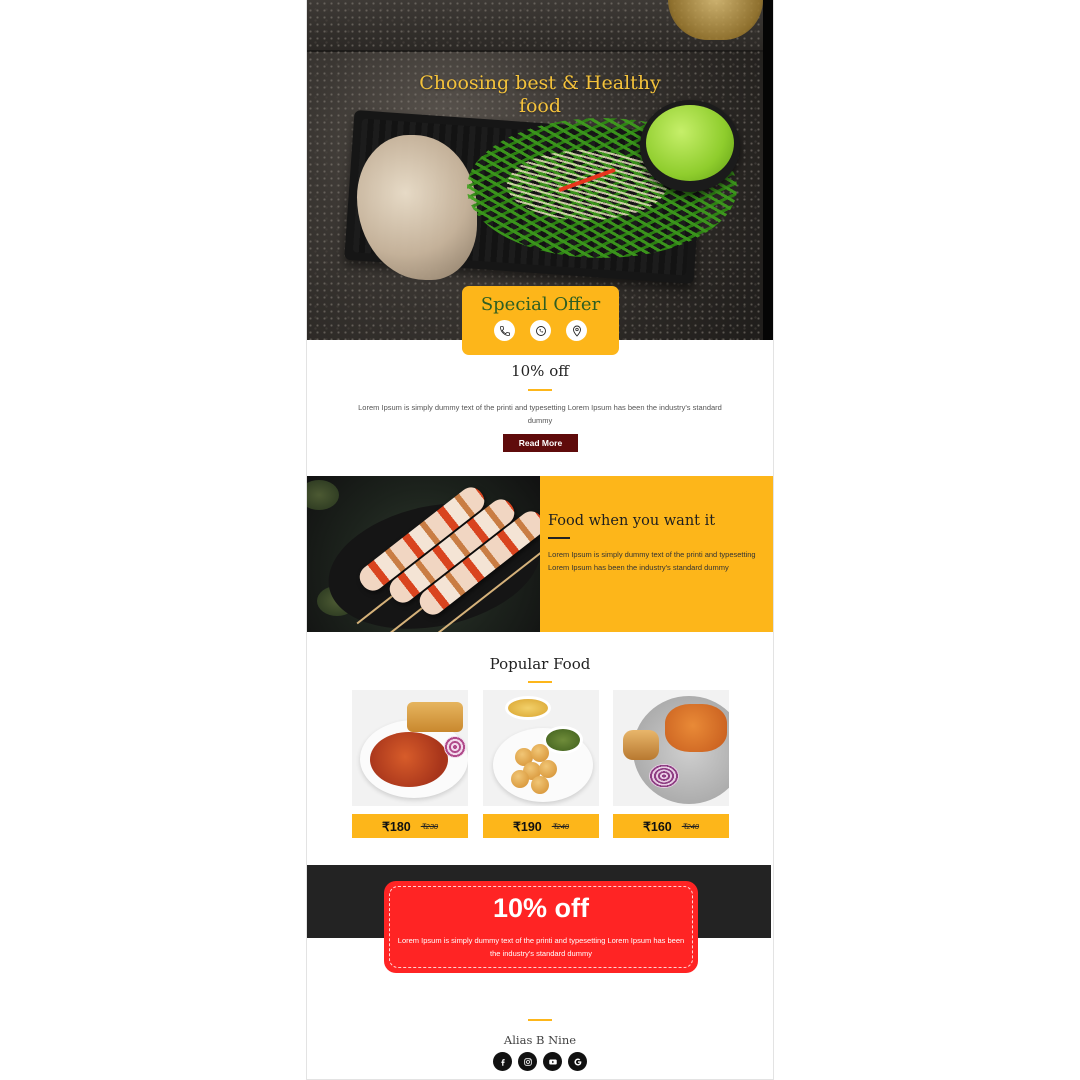  I want to click on popular-title-underline, so click(540, 682).